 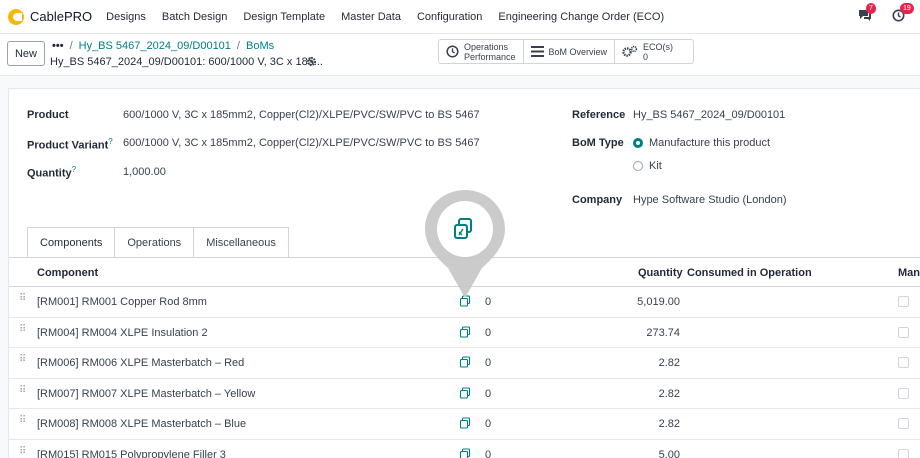 I want to click on tab-components: Components, so click(x=71, y=242).